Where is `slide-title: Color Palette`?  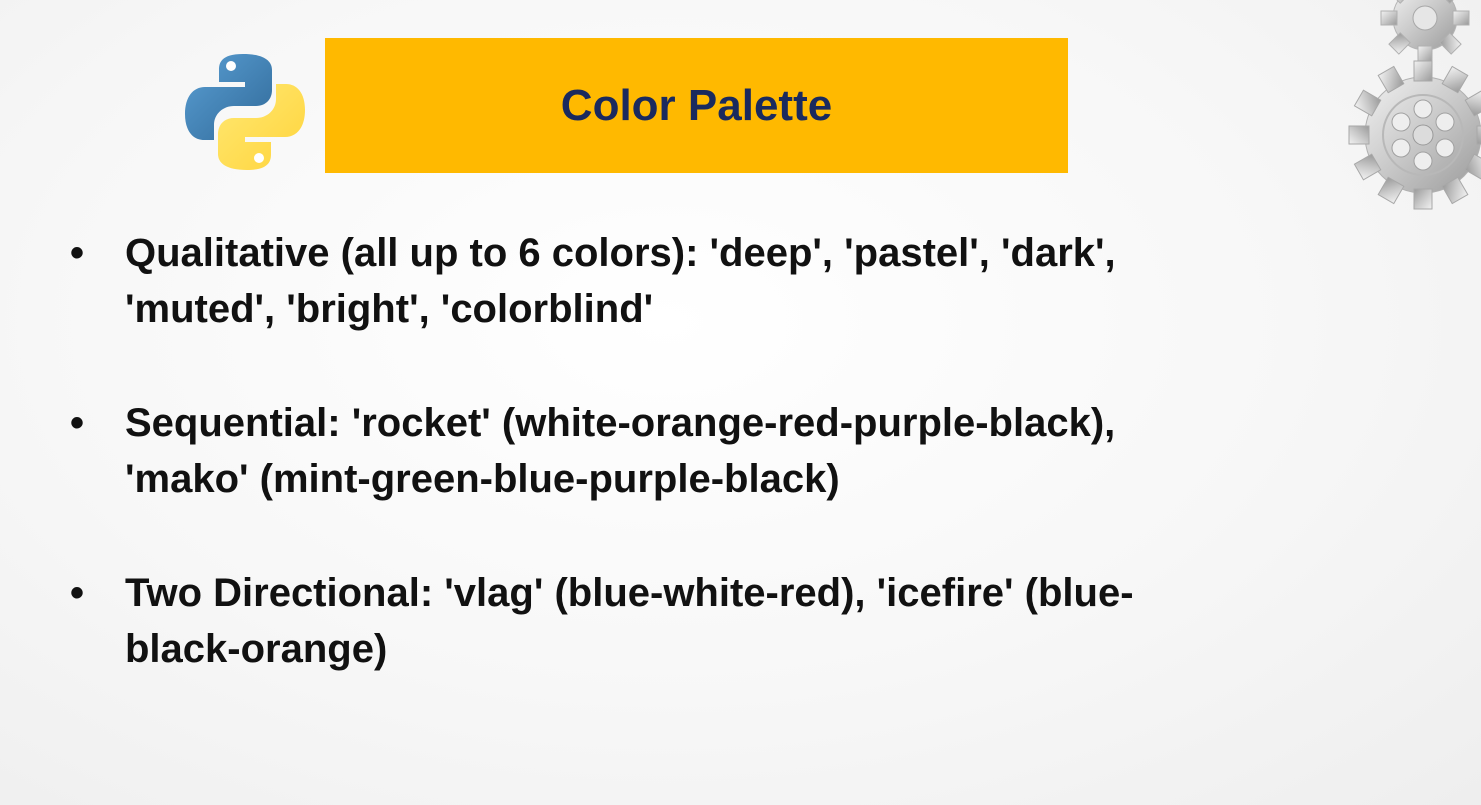 slide-title: Color Palette is located at coordinates (696, 105).